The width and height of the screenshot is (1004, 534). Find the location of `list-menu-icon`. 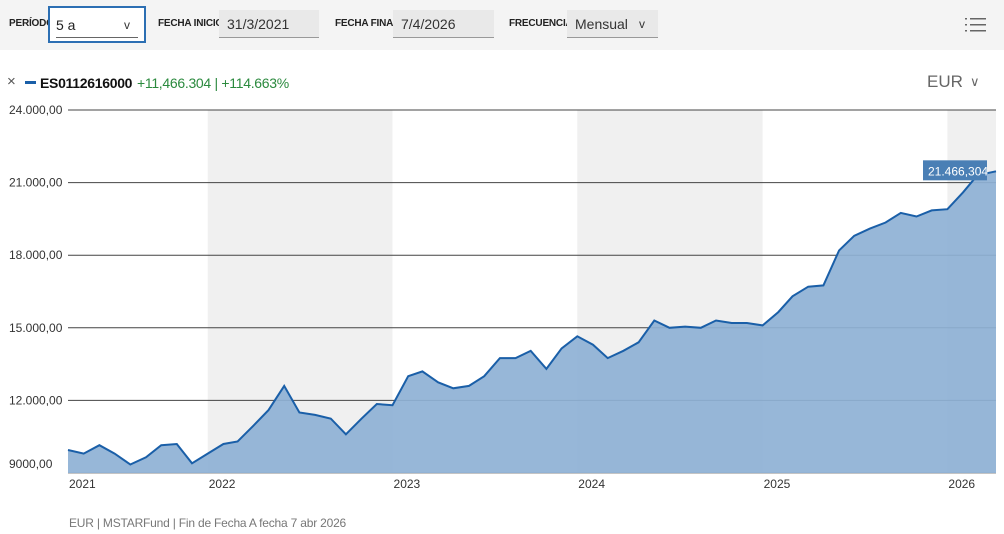

list-menu-icon is located at coordinates (976, 25).